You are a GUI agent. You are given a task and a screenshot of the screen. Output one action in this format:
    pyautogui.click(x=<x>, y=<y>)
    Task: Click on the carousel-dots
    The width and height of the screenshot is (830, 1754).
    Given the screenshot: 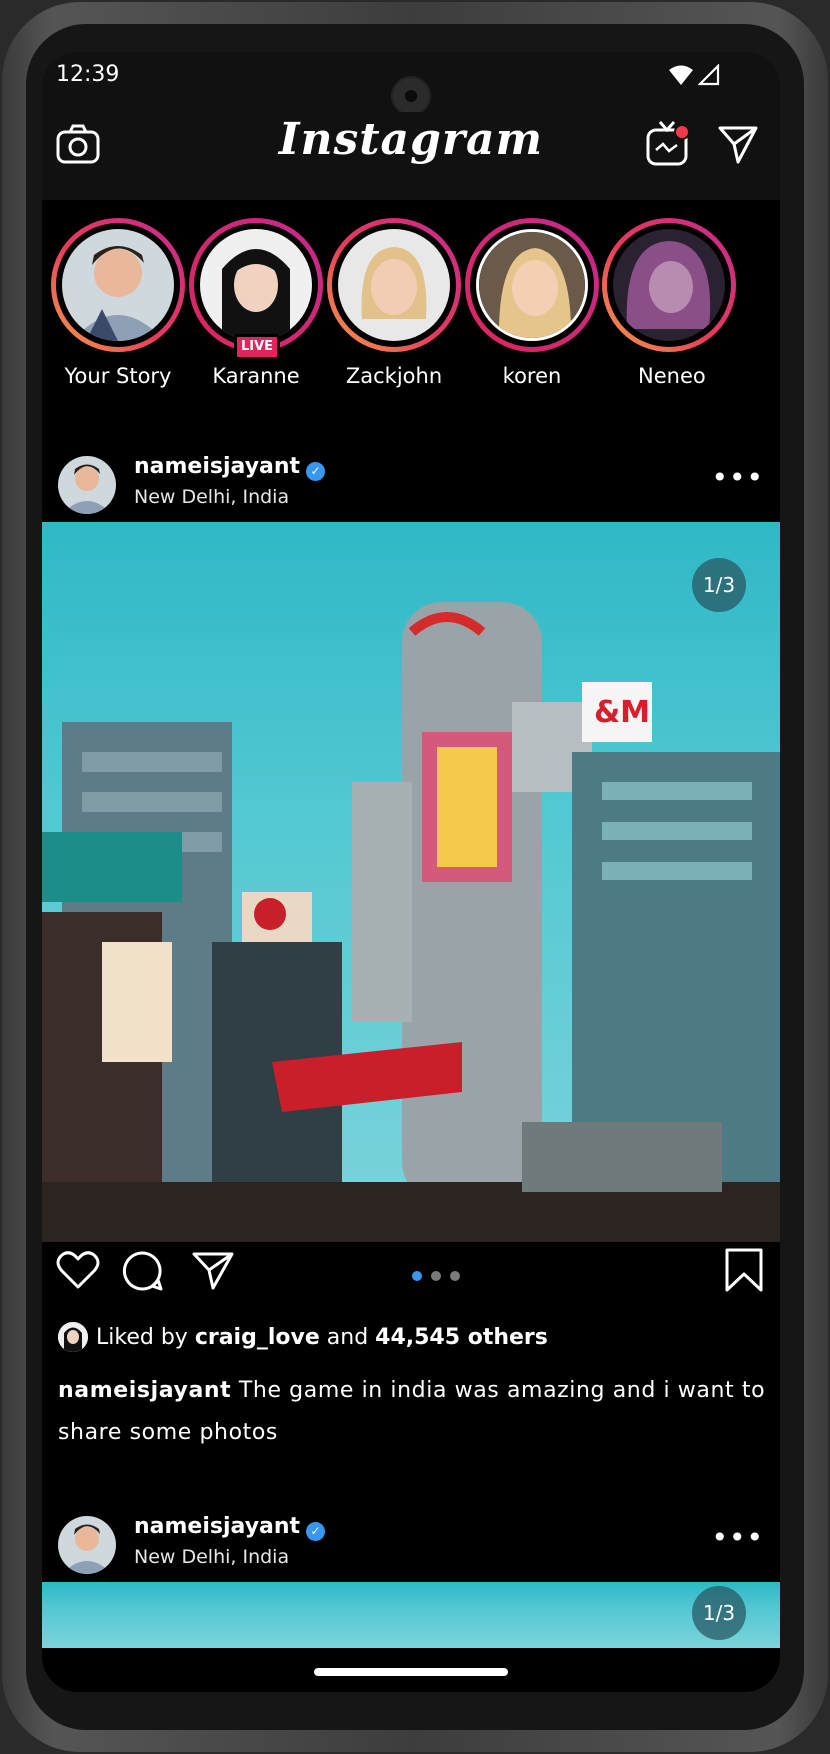 What is the action you would take?
    pyautogui.click(x=440, y=1275)
    